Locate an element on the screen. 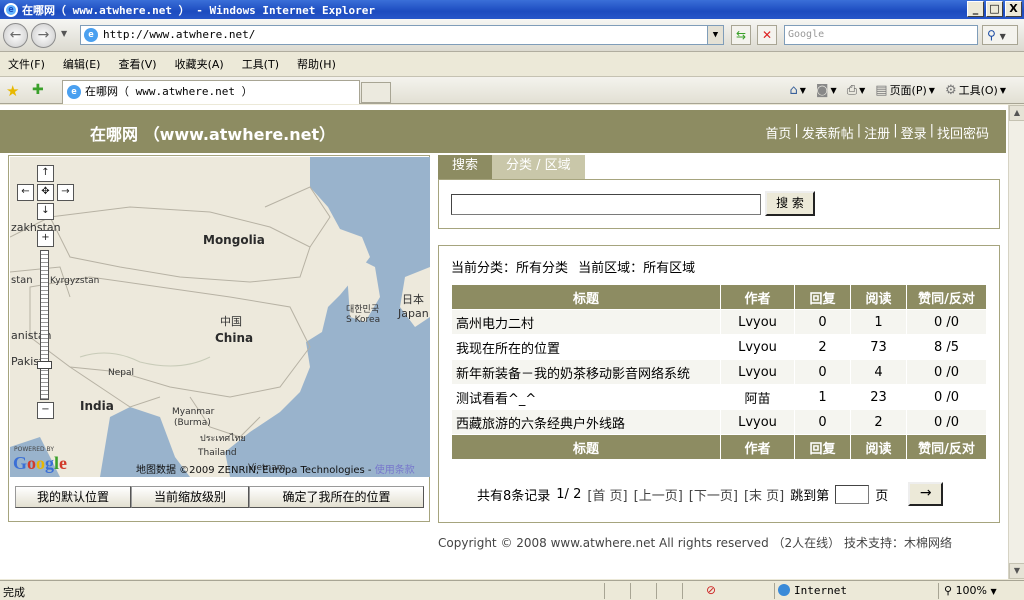 The height and width of the screenshot is (600, 1024). address-input: e http://www.atwhere.net/ ▼ is located at coordinates (402, 35).